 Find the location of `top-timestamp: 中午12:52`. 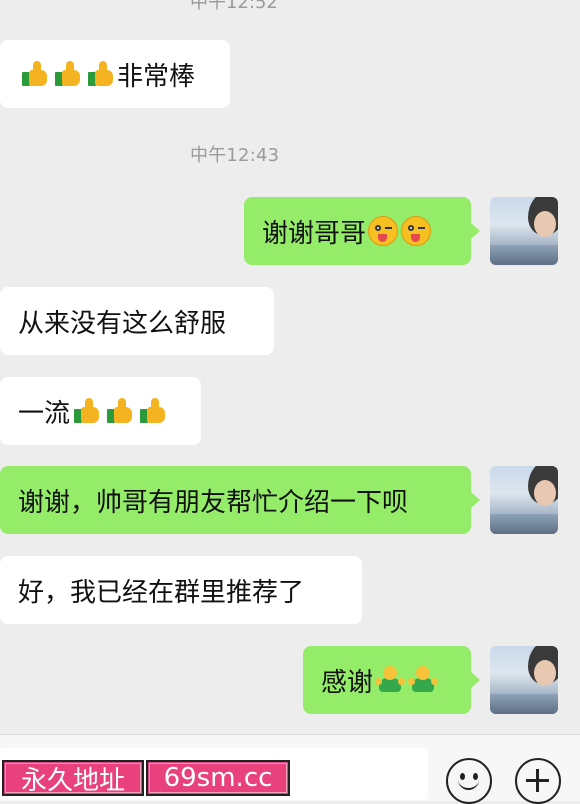

top-timestamp: 中午12:52 is located at coordinates (234, 6).